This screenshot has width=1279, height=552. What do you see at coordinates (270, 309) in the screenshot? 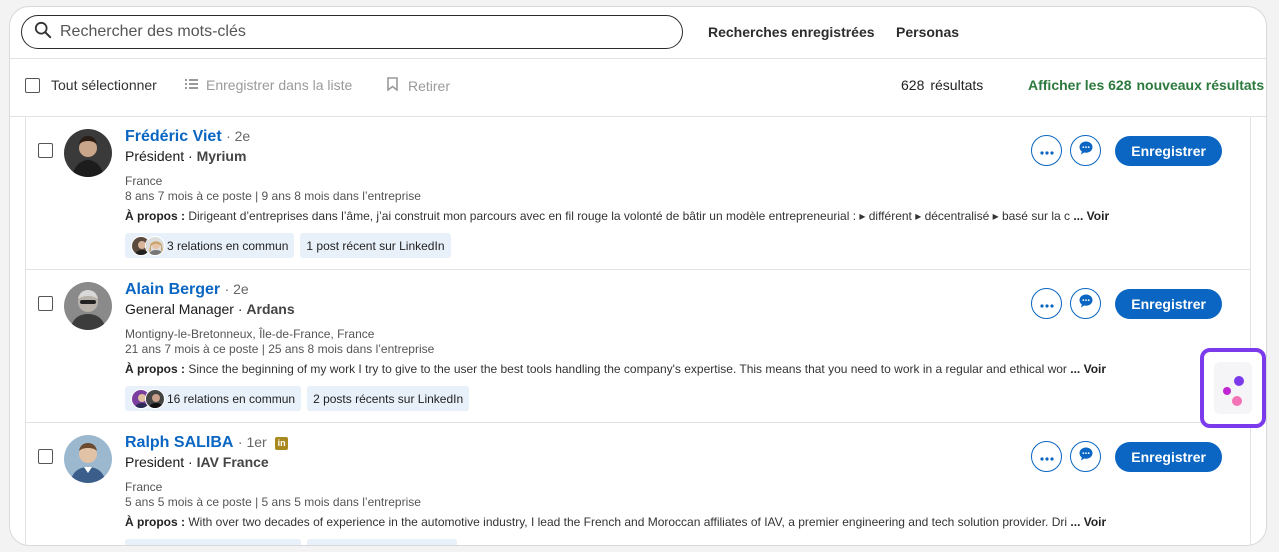
I see `company-link: Ardans` at bounding box center [270, 309].